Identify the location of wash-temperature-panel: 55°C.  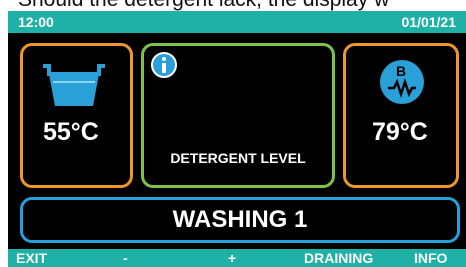
(76, 115).